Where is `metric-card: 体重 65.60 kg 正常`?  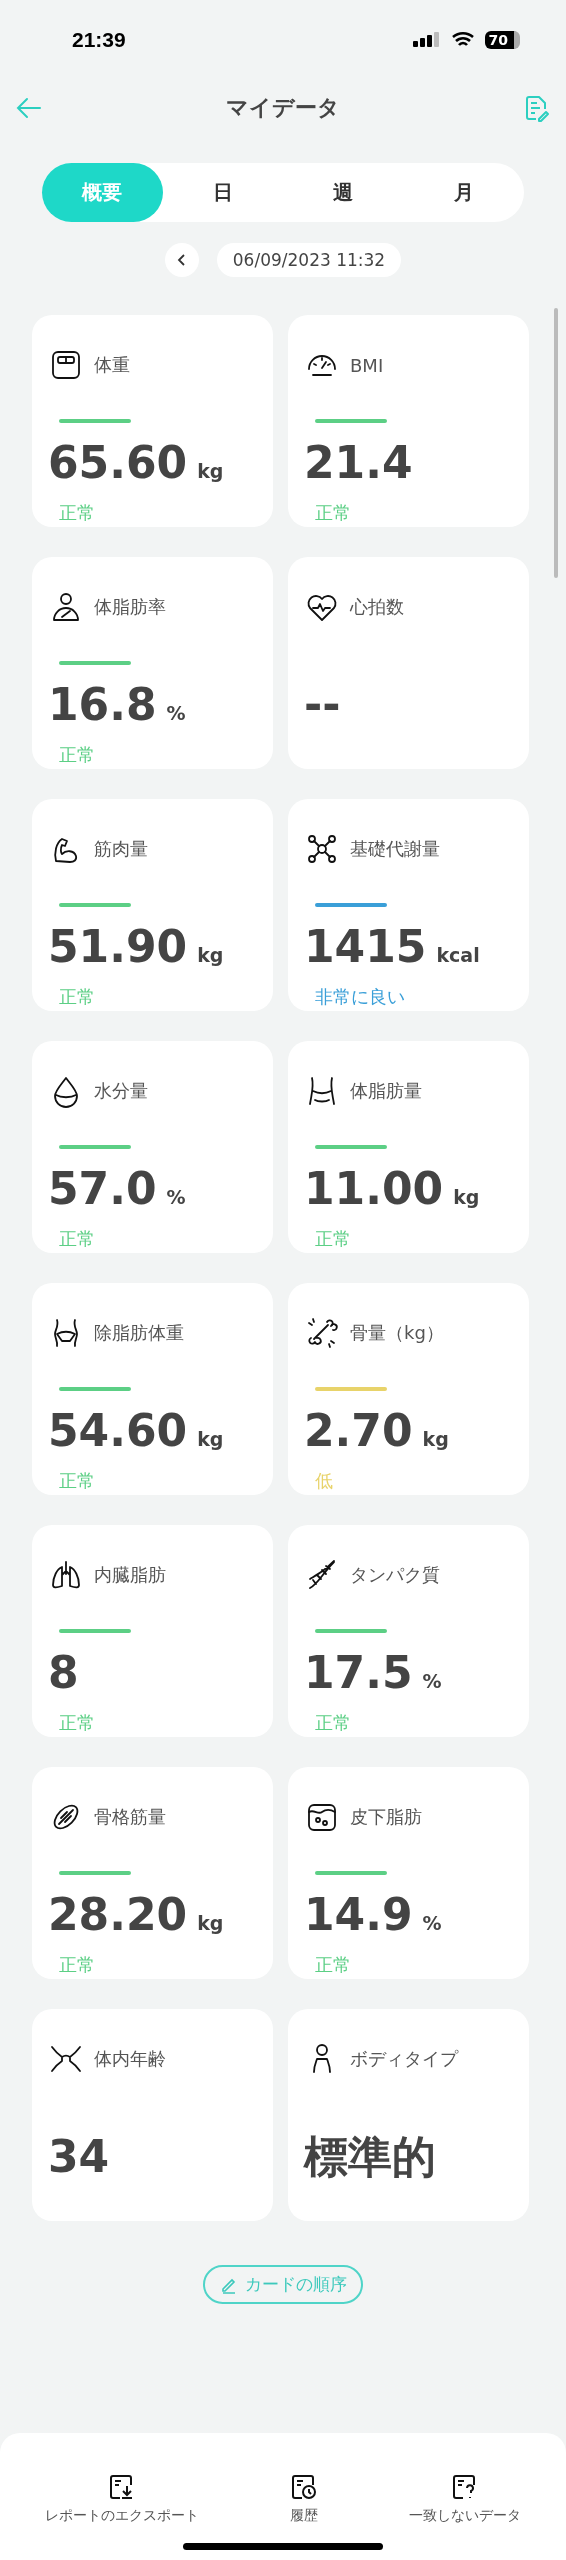 metric-card: 体重 65.60 kg 正常 is located at coordinates (152, 421).